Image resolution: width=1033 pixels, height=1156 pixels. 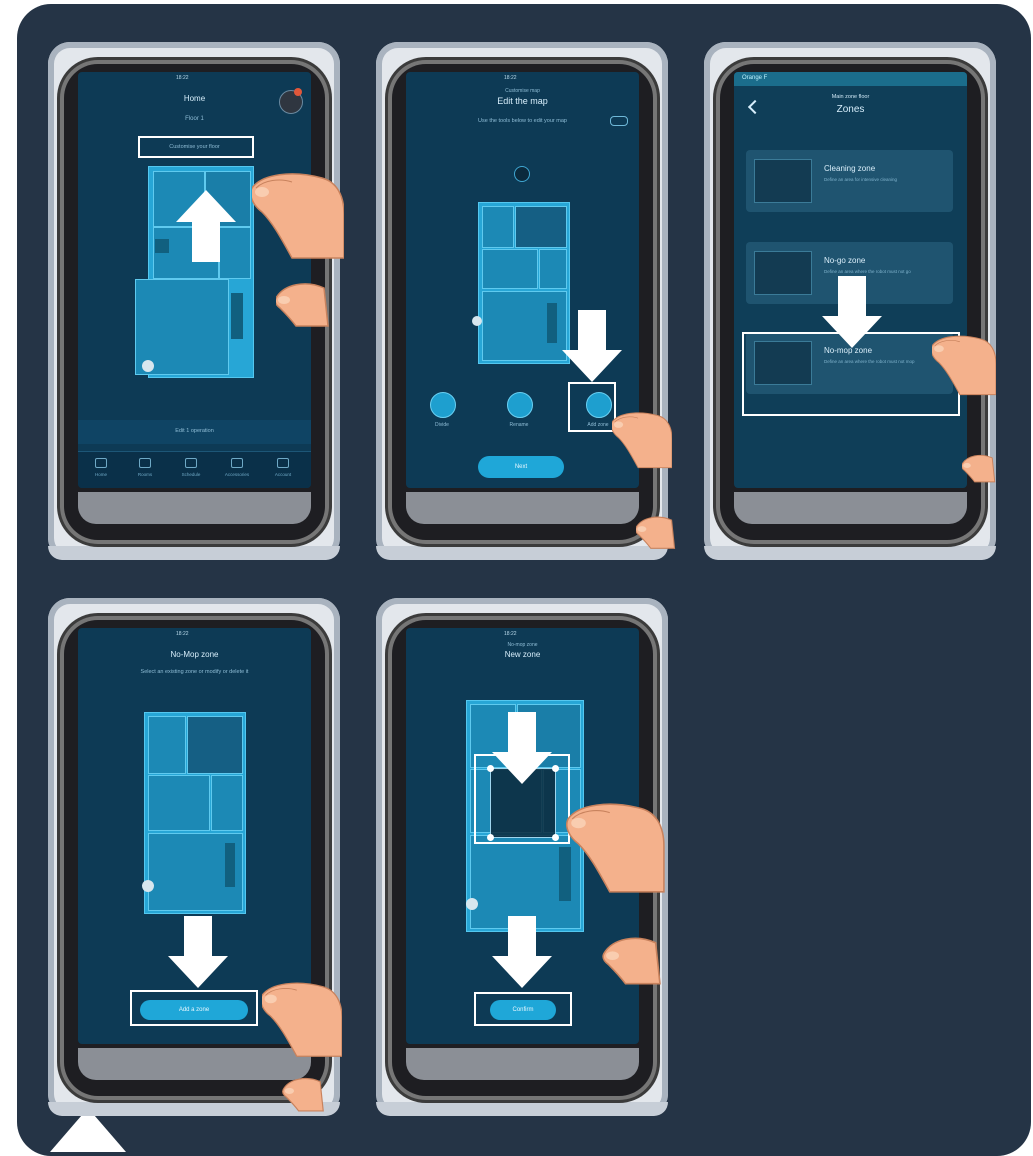 I want to click on tab-label: Home, so click(x=100, y=474).